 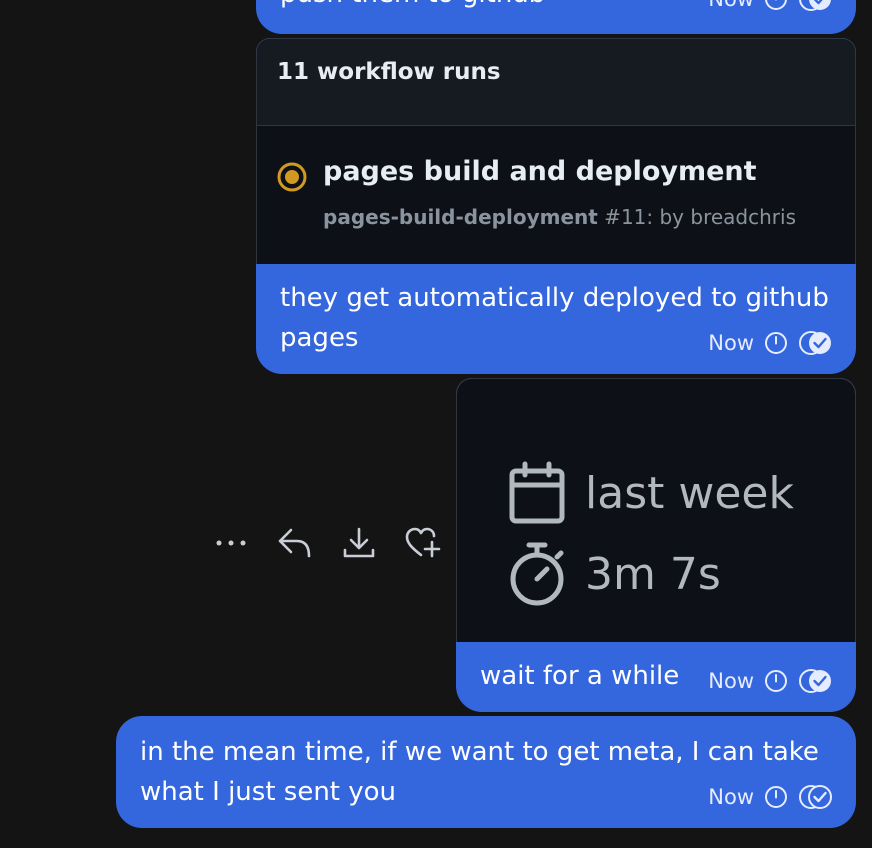 I want to click on workflow-run-title: pages build and deployment, so click(x=540, y=171).